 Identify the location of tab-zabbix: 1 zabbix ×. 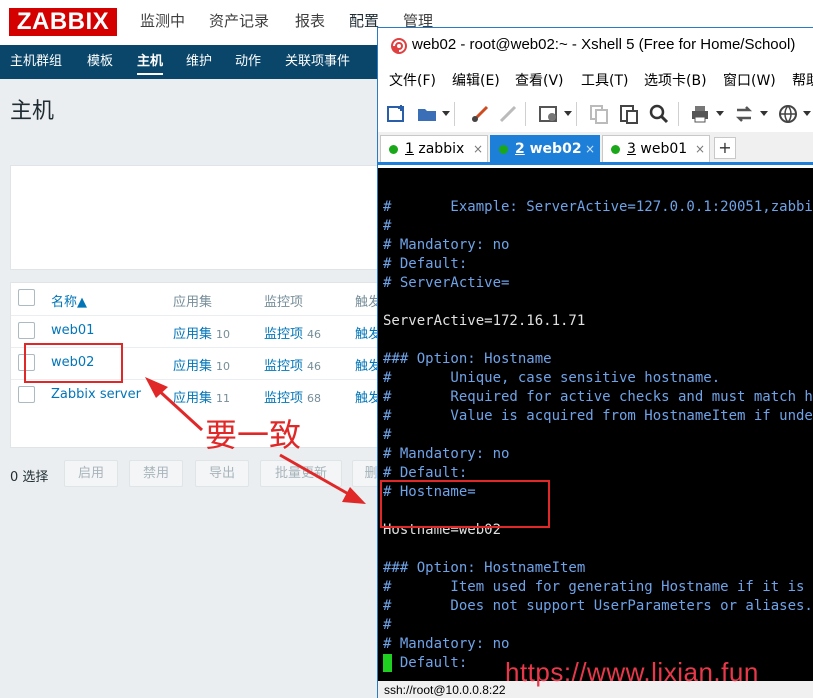
(434, 148).